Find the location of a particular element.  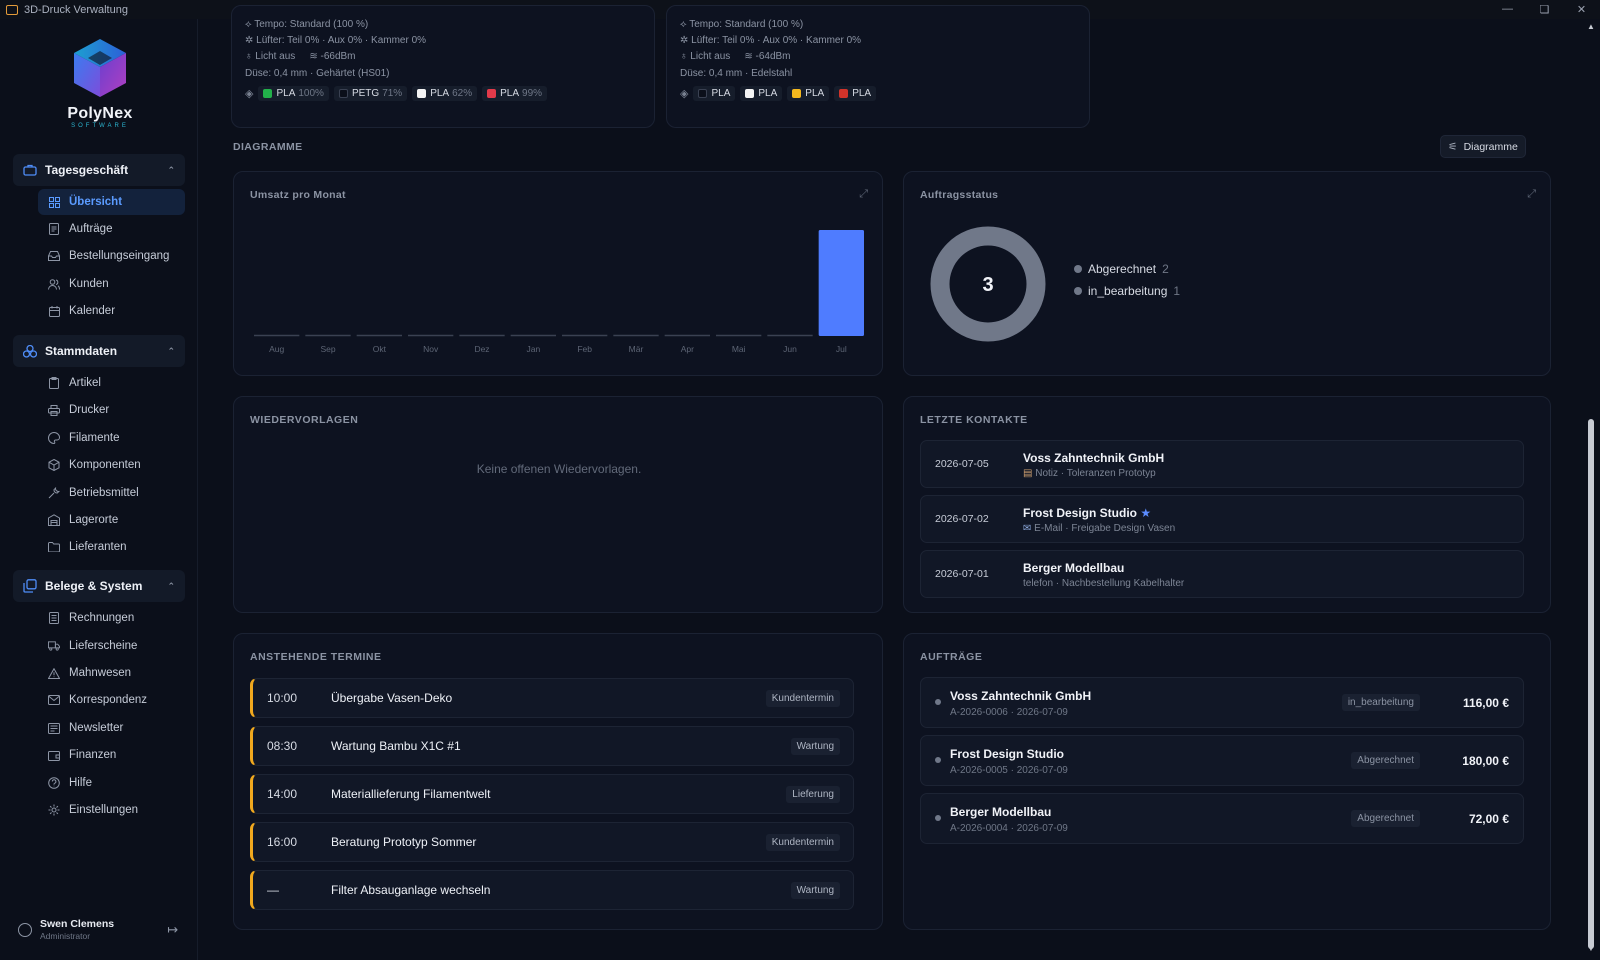

vertical-scrollbar: ▲ ▼ is located at coordinates (1591, 489).